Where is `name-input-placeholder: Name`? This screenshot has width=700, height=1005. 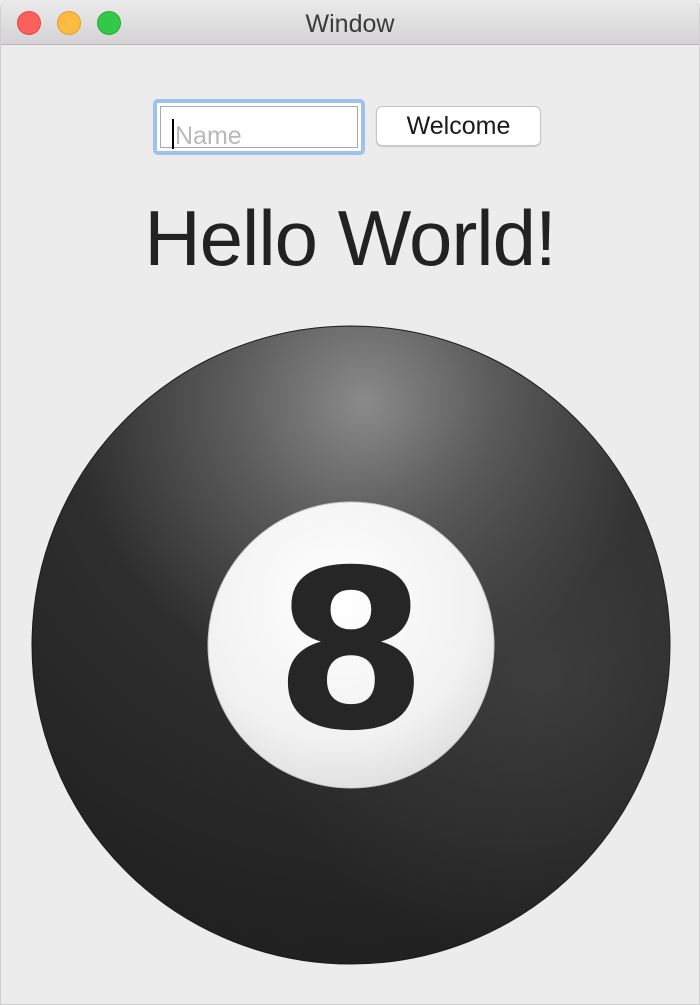
name-input-placeholder: Name is located at coordinates (208, 136).